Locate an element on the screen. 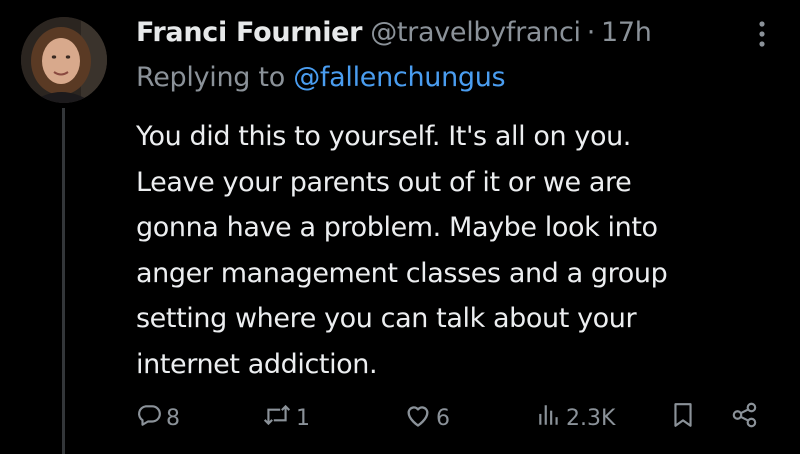 The width and height of the screenshot is (800, 454). retweet-icon is located at coordinates (277, 418).